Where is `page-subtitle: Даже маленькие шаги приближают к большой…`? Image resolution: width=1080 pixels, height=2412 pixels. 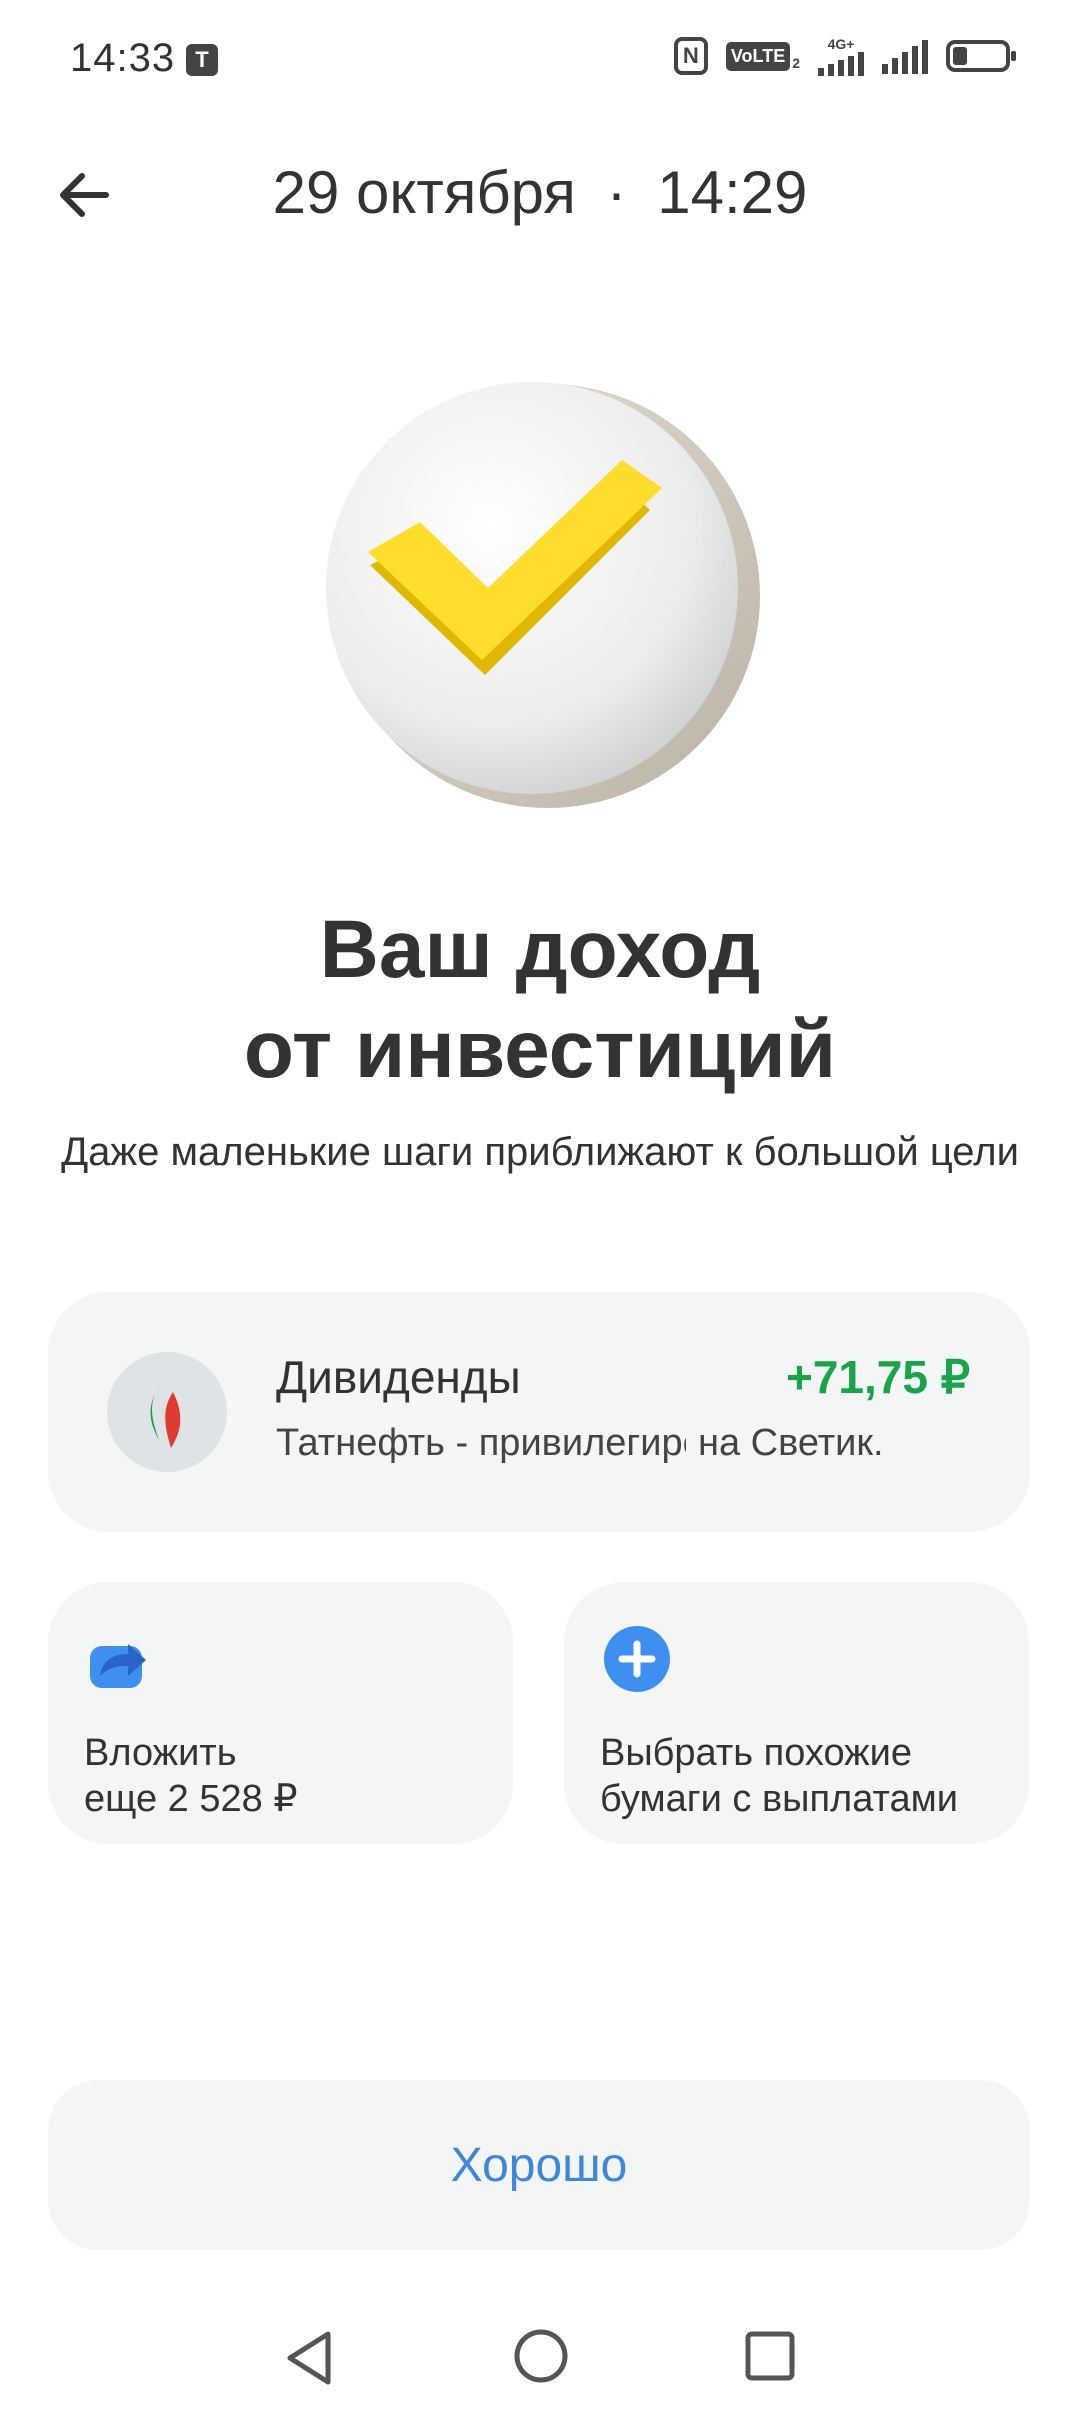
page-subtitle: Даже маленькие шаги приближают к большой… is located at coordinates (540, 1152).